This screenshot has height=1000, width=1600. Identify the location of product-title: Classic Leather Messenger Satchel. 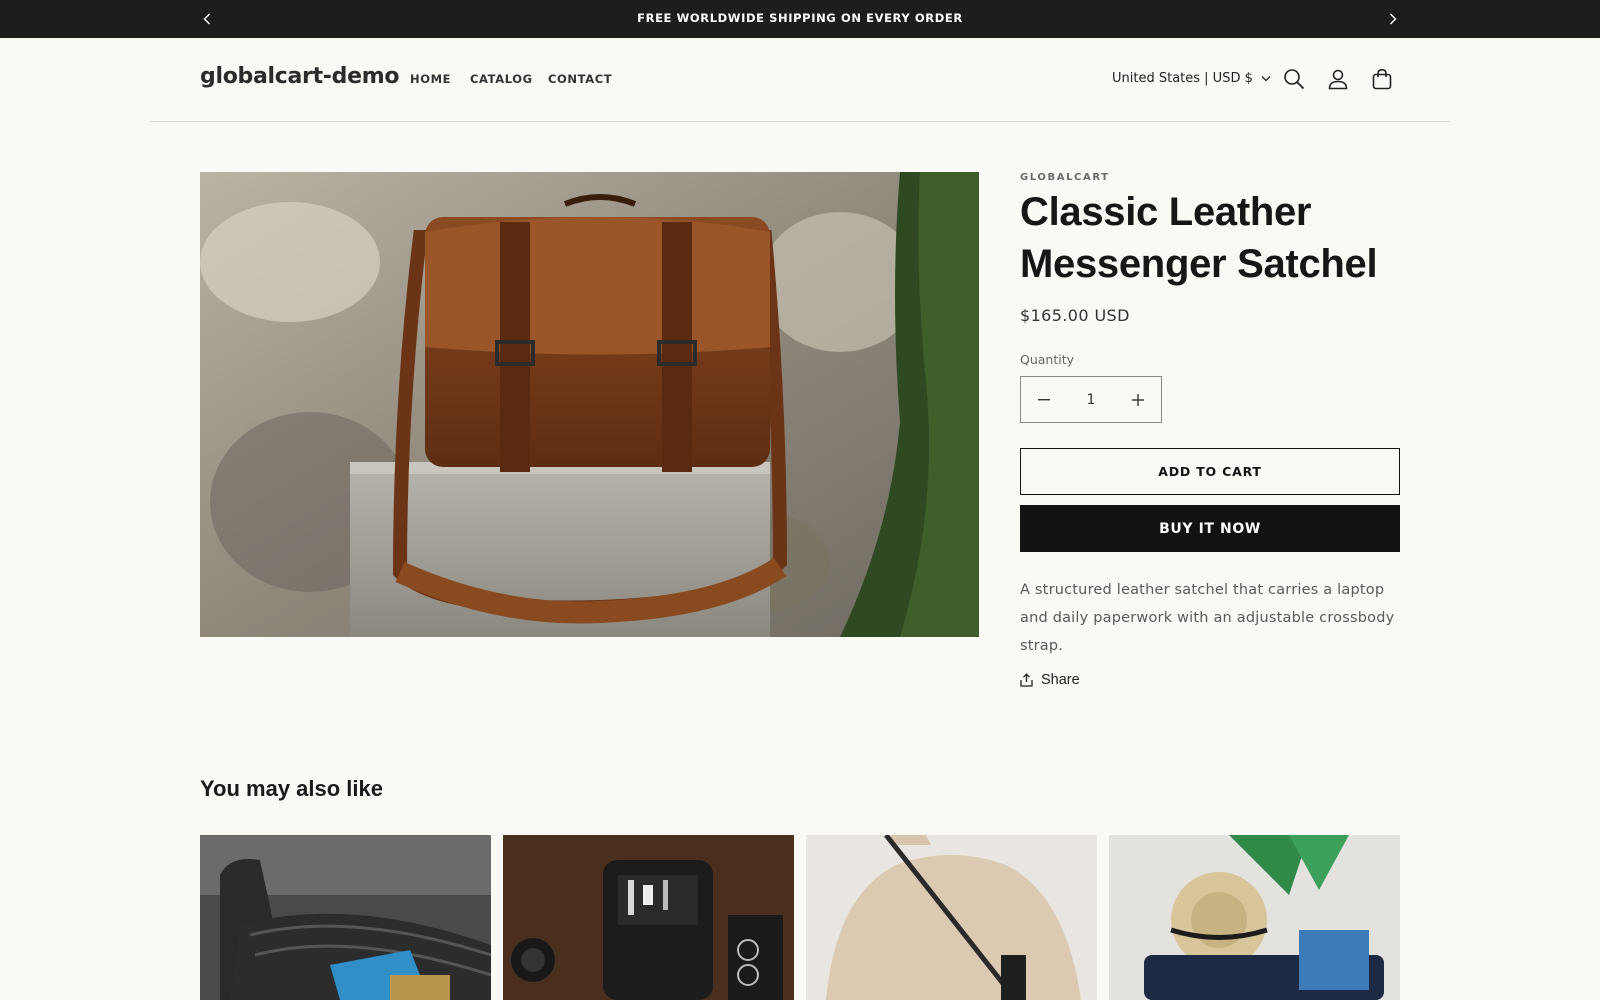
(1199, 238).